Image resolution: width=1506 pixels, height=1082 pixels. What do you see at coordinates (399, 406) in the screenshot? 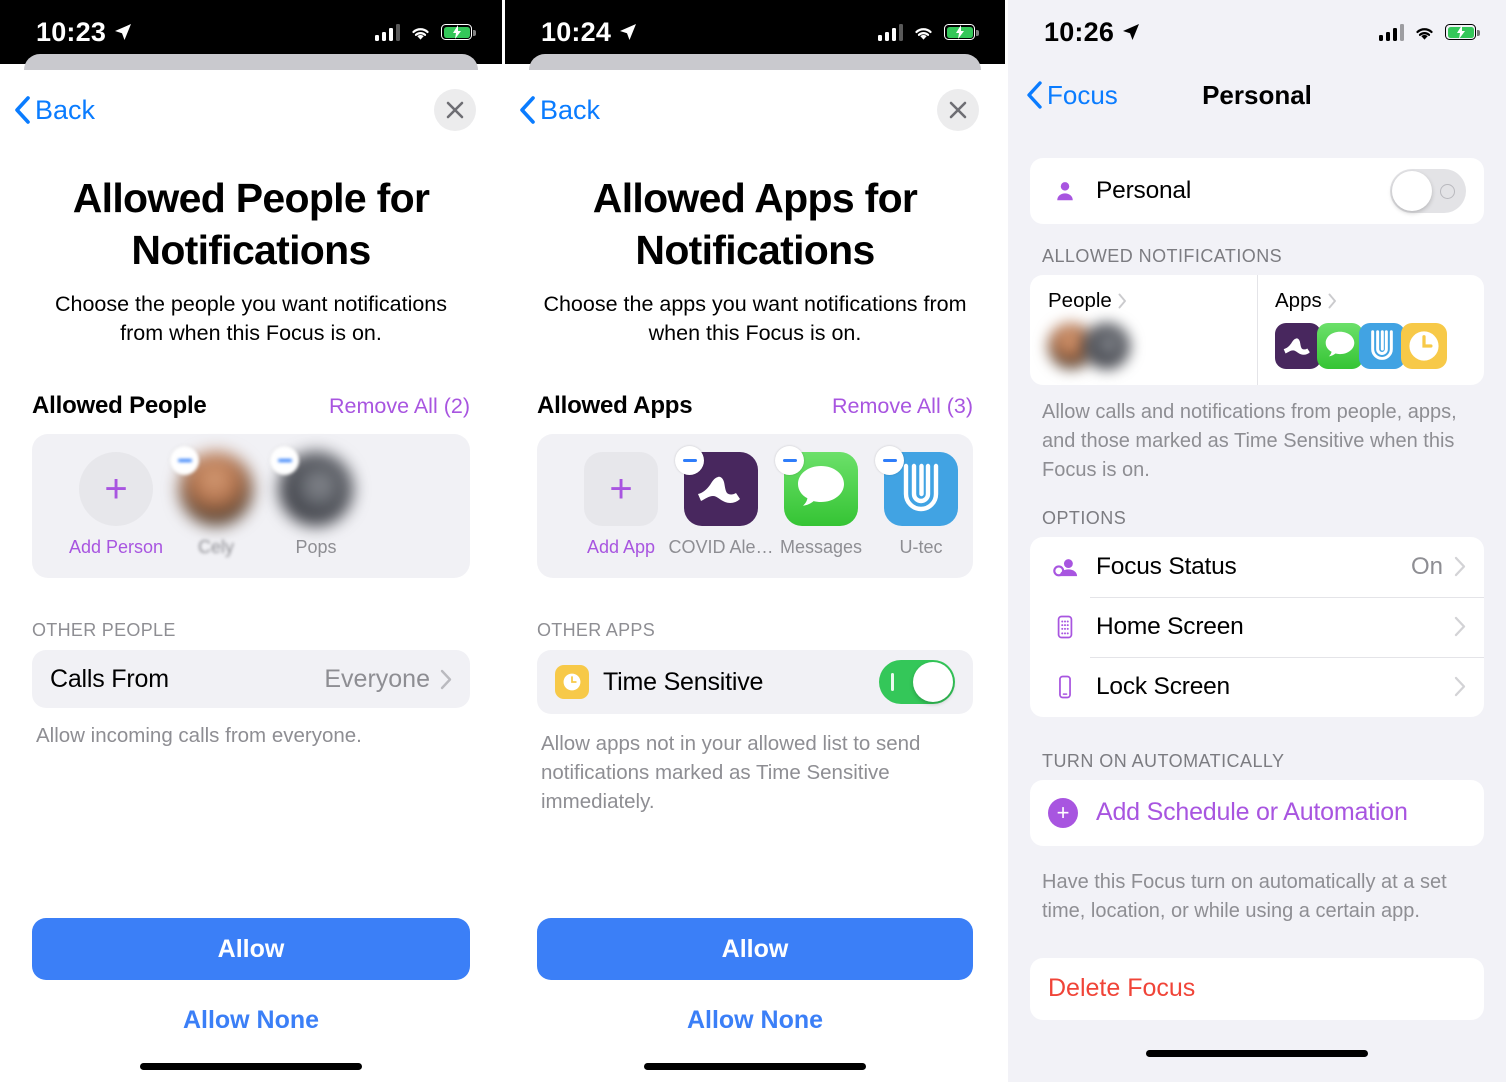
I see `remove-all-button: Remove All (2)` at bounding box center [399, 406].